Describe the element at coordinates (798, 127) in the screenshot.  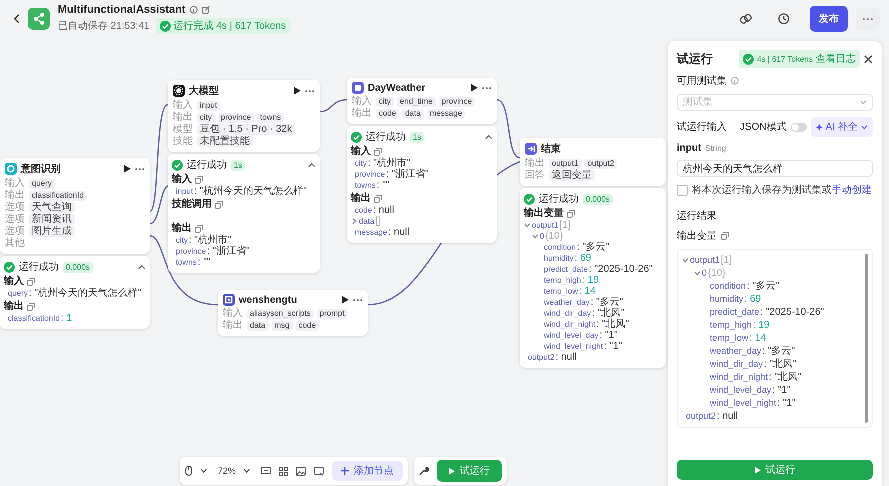
I see `json-mode-toggle` at that location.